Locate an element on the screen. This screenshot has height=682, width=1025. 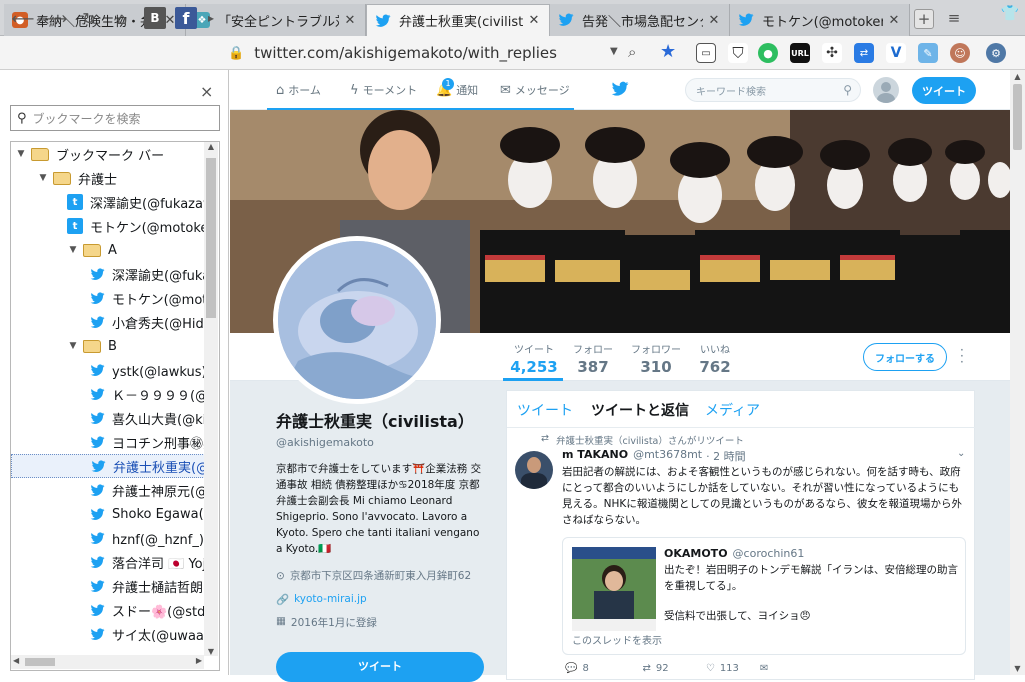
timeline-tab-replies: ツイートと返信 is located at coordinates (640, 410).